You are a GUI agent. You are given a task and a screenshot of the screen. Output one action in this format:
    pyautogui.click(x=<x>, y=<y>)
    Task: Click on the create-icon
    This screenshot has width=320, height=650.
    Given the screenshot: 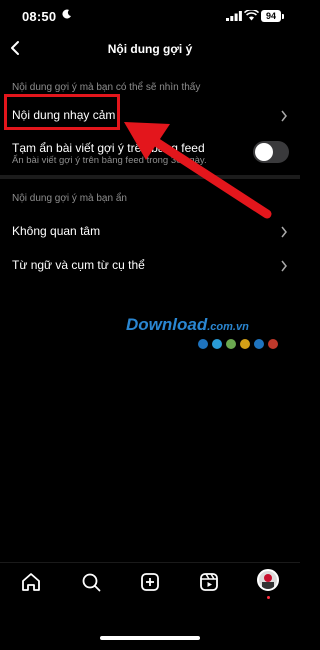 What is the action you would take?
    pyautogui.click(x=150, y=582)
    